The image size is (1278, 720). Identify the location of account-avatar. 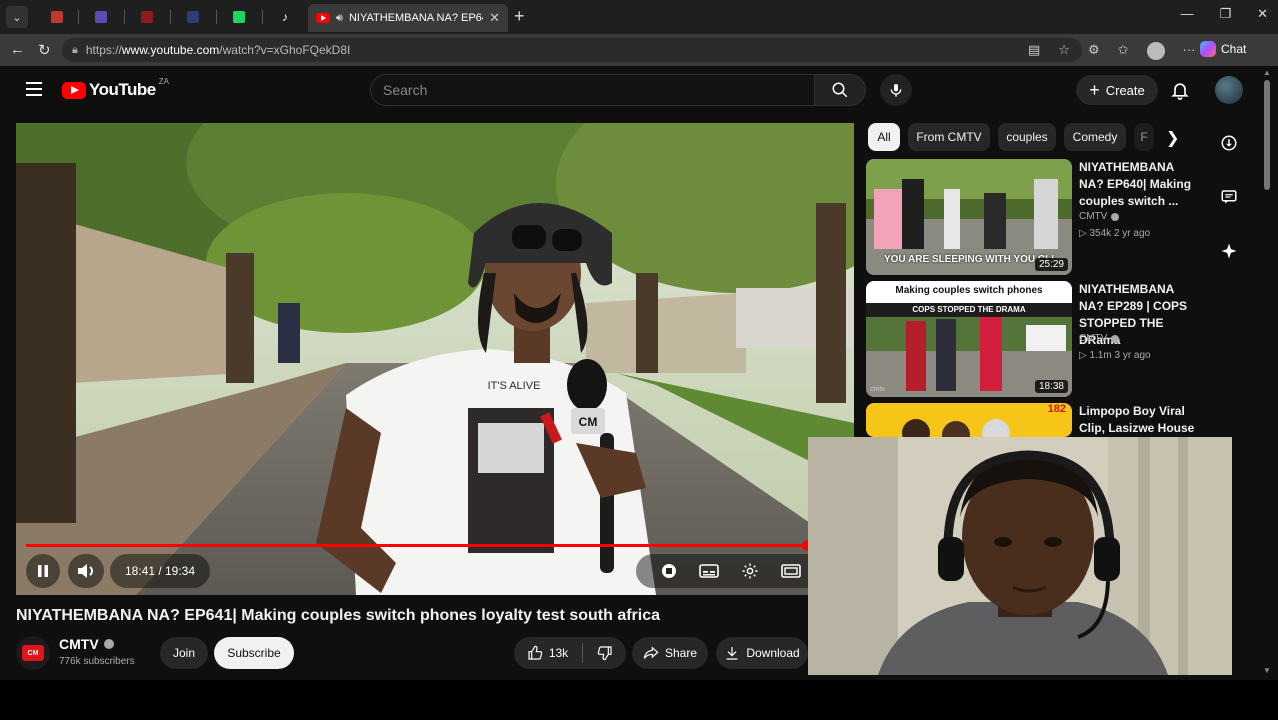
(1229, 90).